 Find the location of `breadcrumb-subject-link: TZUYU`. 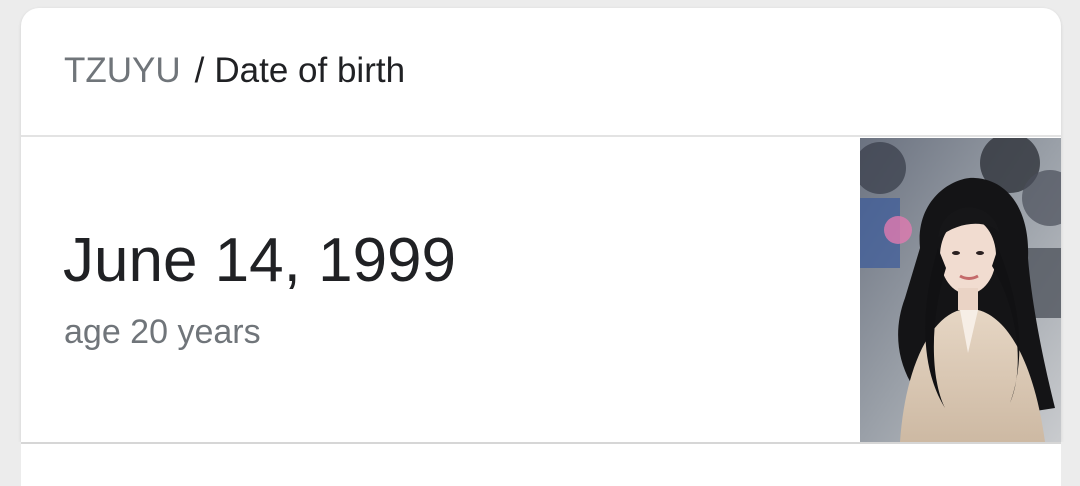

breadcrumb-subject-link: TZUYU is located at coordinates (122, 70).